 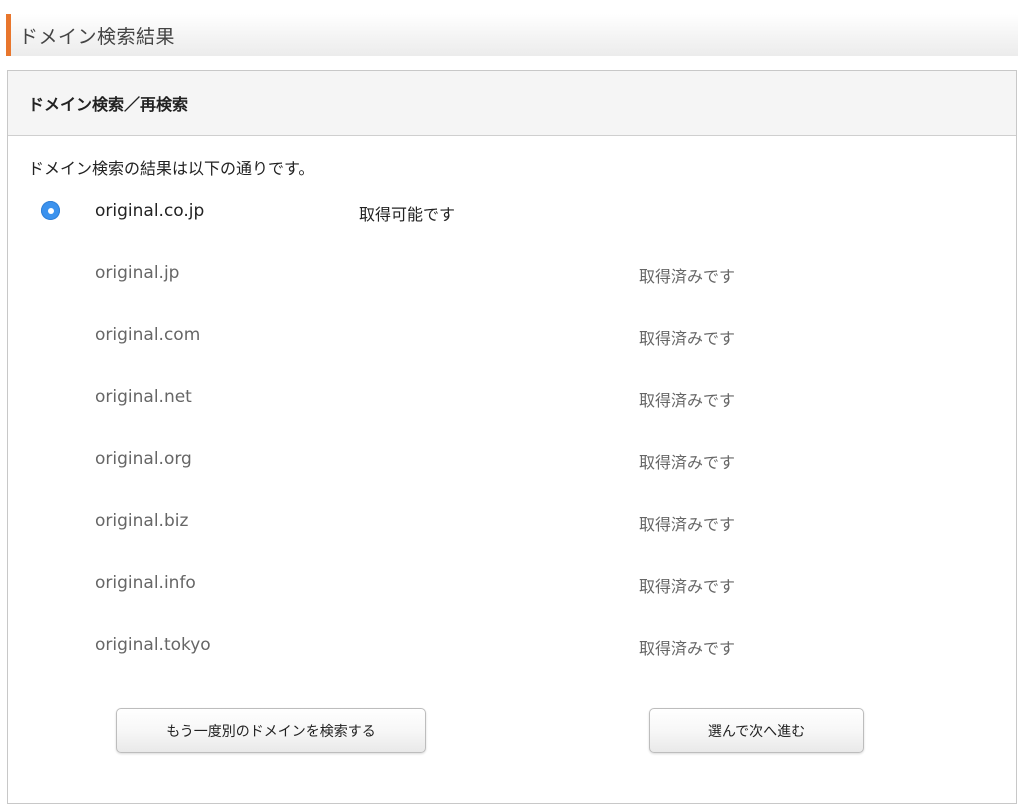 I want to click on domain-status: 取得可能です, so click(x=407, y=214).